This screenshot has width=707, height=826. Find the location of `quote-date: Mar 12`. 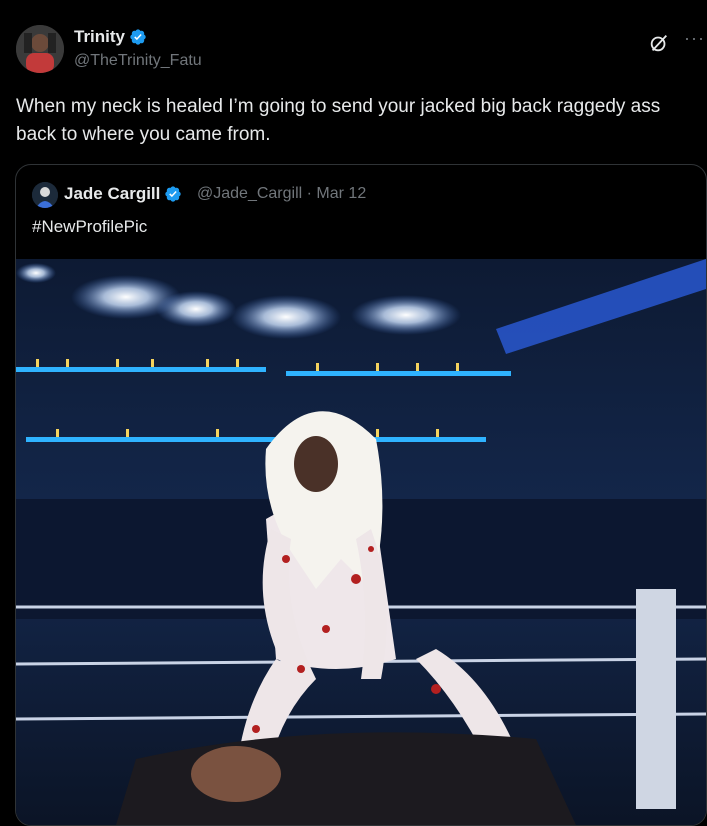

quote-date: Mar 12 is located at coordinates (341, 193).